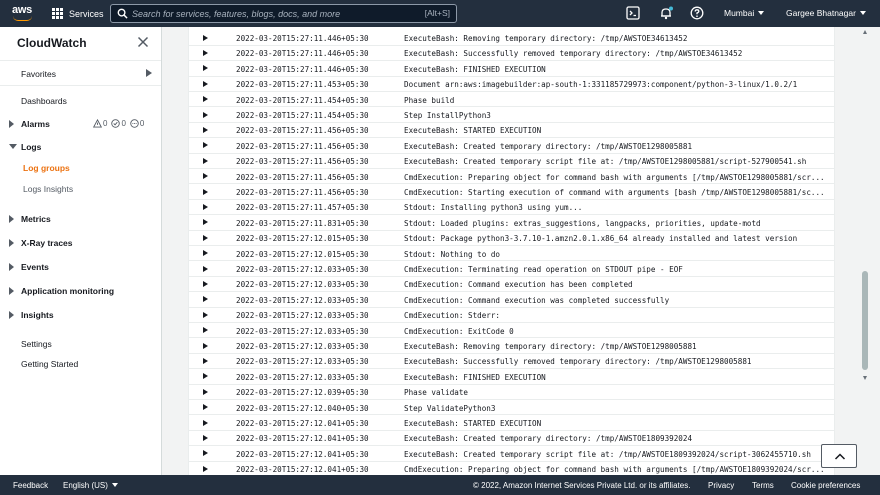 This screenshot has height=495, width=880. Describe the element at coordinates (865, 320) in the screenshot. I see `scrollbar-thumb` at that location.